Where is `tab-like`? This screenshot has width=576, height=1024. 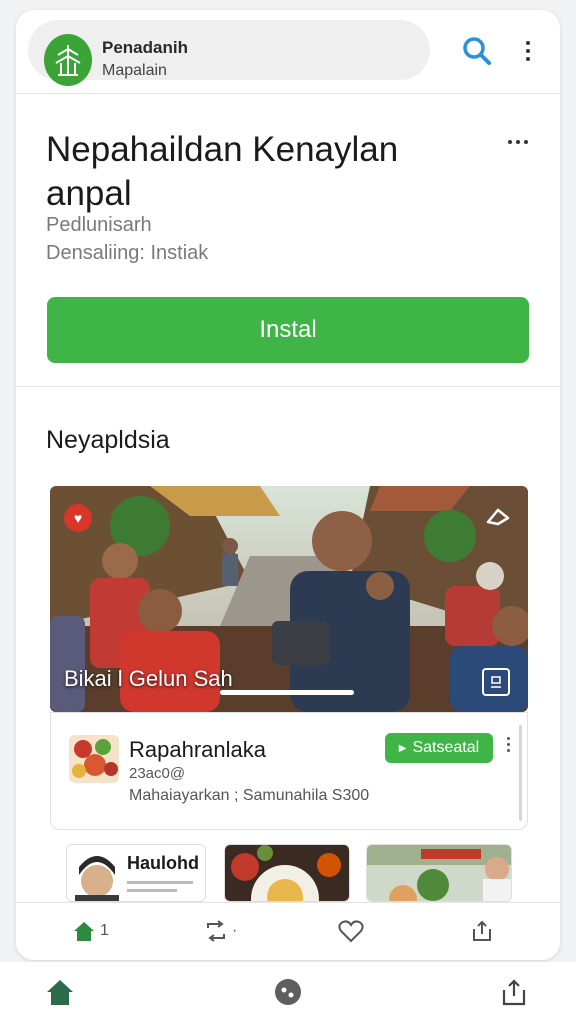
tab-like is located at coordinates (351, 931).